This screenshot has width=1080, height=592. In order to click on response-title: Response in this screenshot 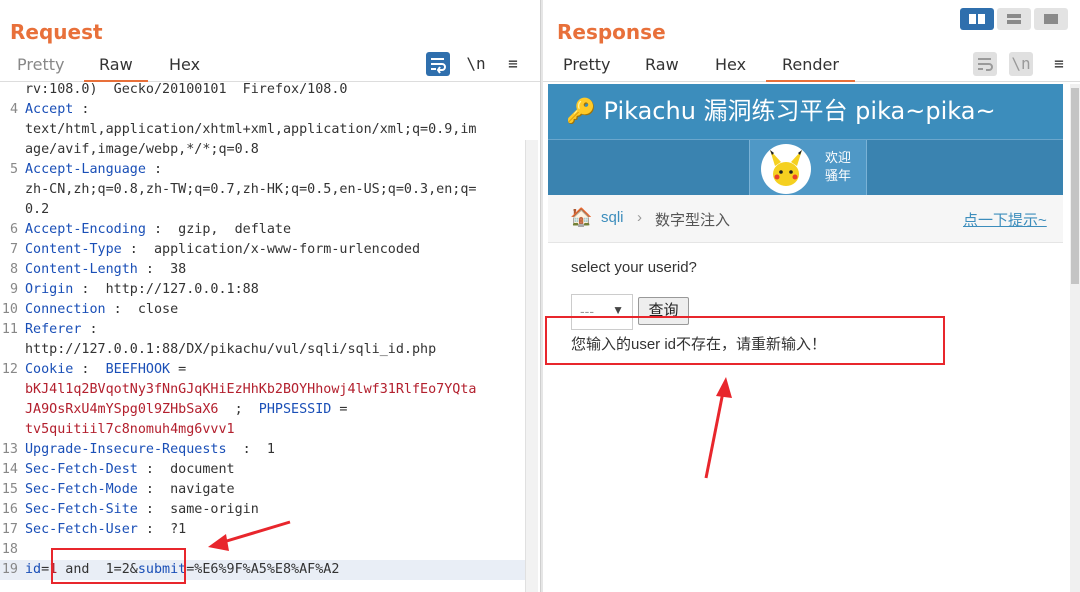, I will do `click(611, 32)`.